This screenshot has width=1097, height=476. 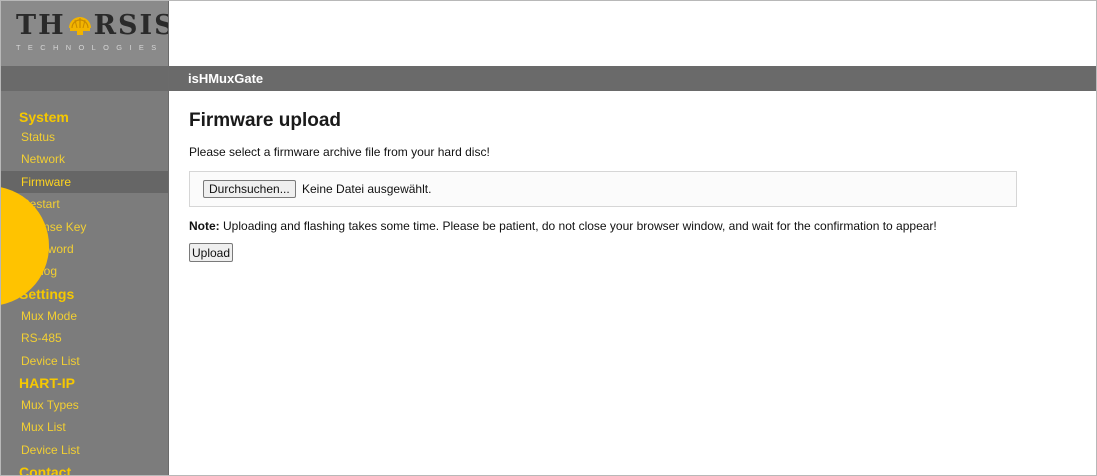 I want to click on note-label: Note:, so click(x=204, y=226).